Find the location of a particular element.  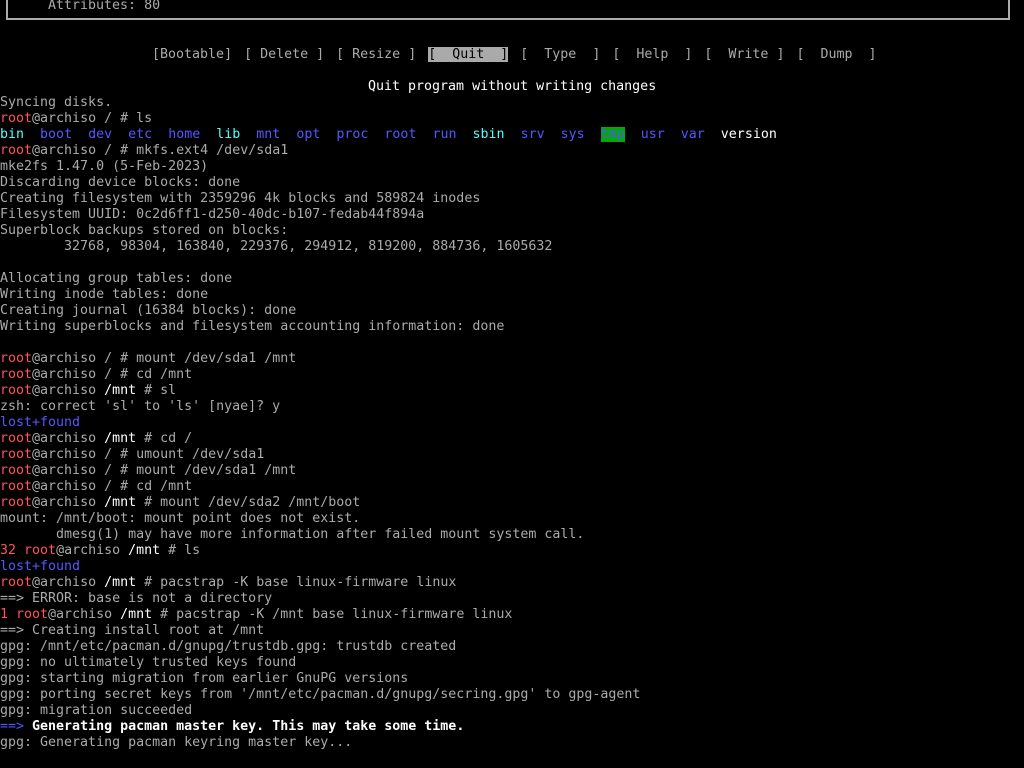

ls-entry: opt is located at coordinates (308, 134).